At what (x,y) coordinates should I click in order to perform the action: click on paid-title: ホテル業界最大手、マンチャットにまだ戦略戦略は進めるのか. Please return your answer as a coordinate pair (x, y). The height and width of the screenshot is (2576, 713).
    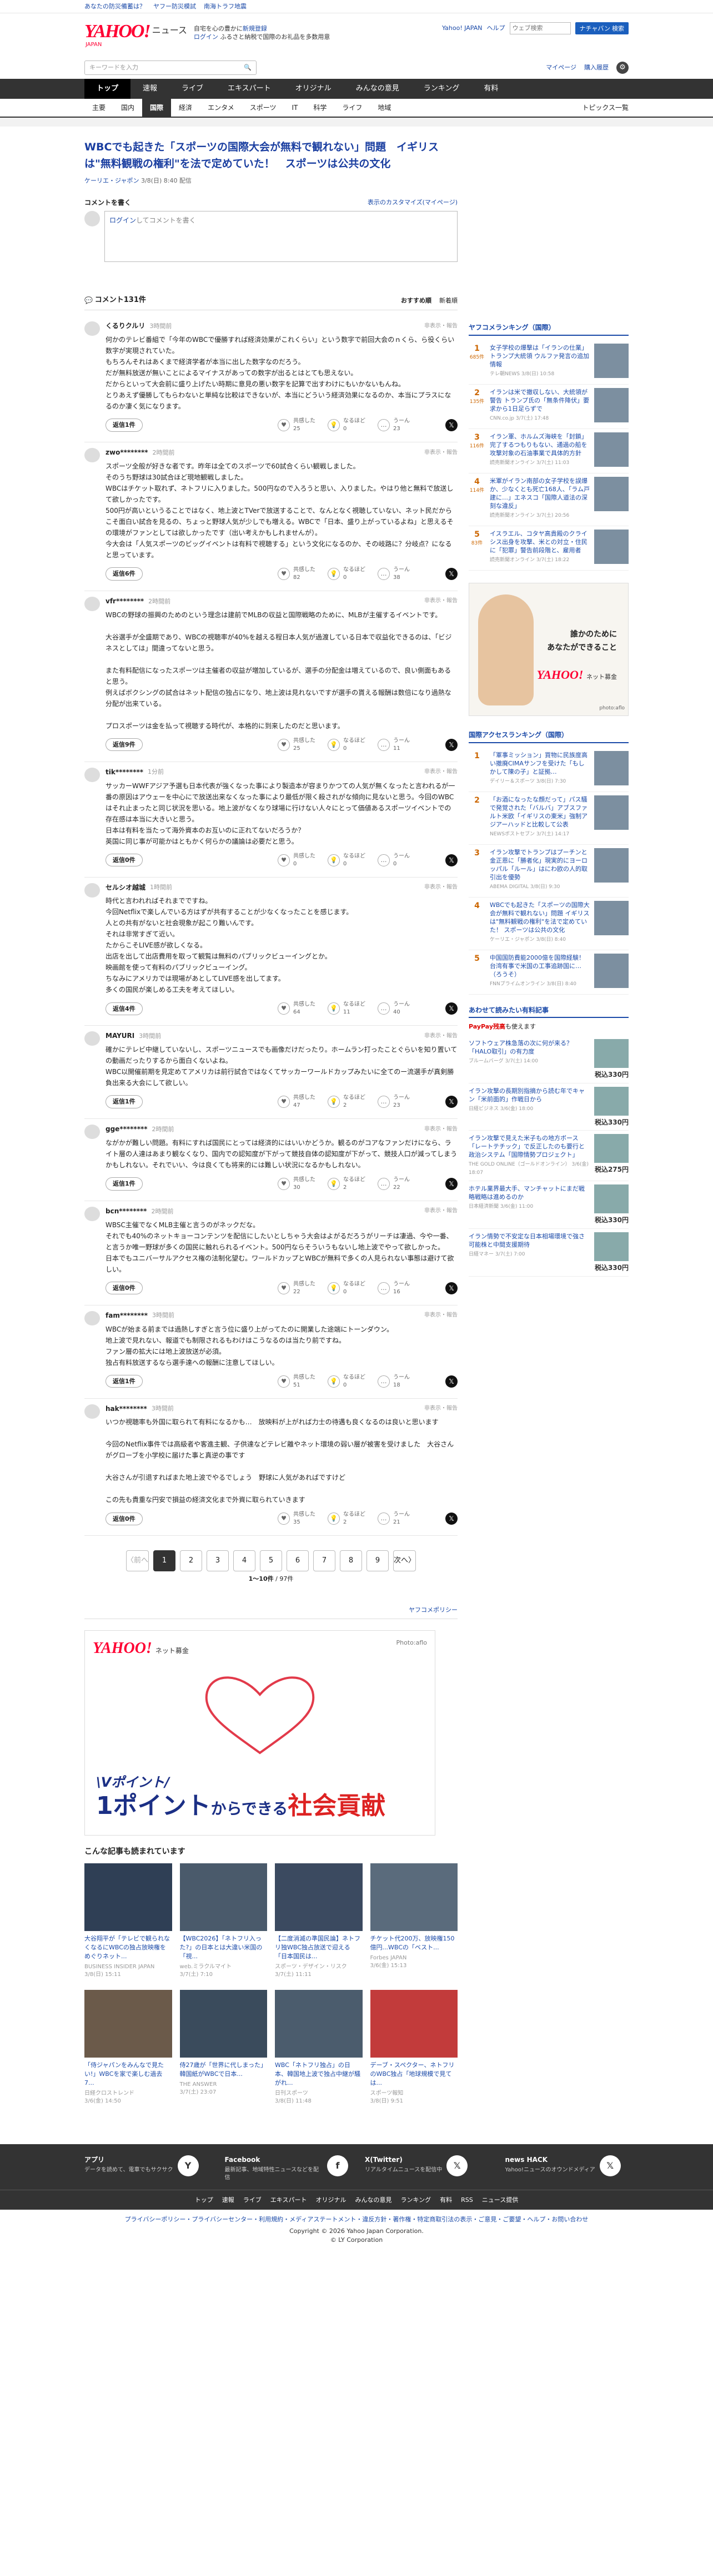
    Looking at the image, I should click on (530, 1193).